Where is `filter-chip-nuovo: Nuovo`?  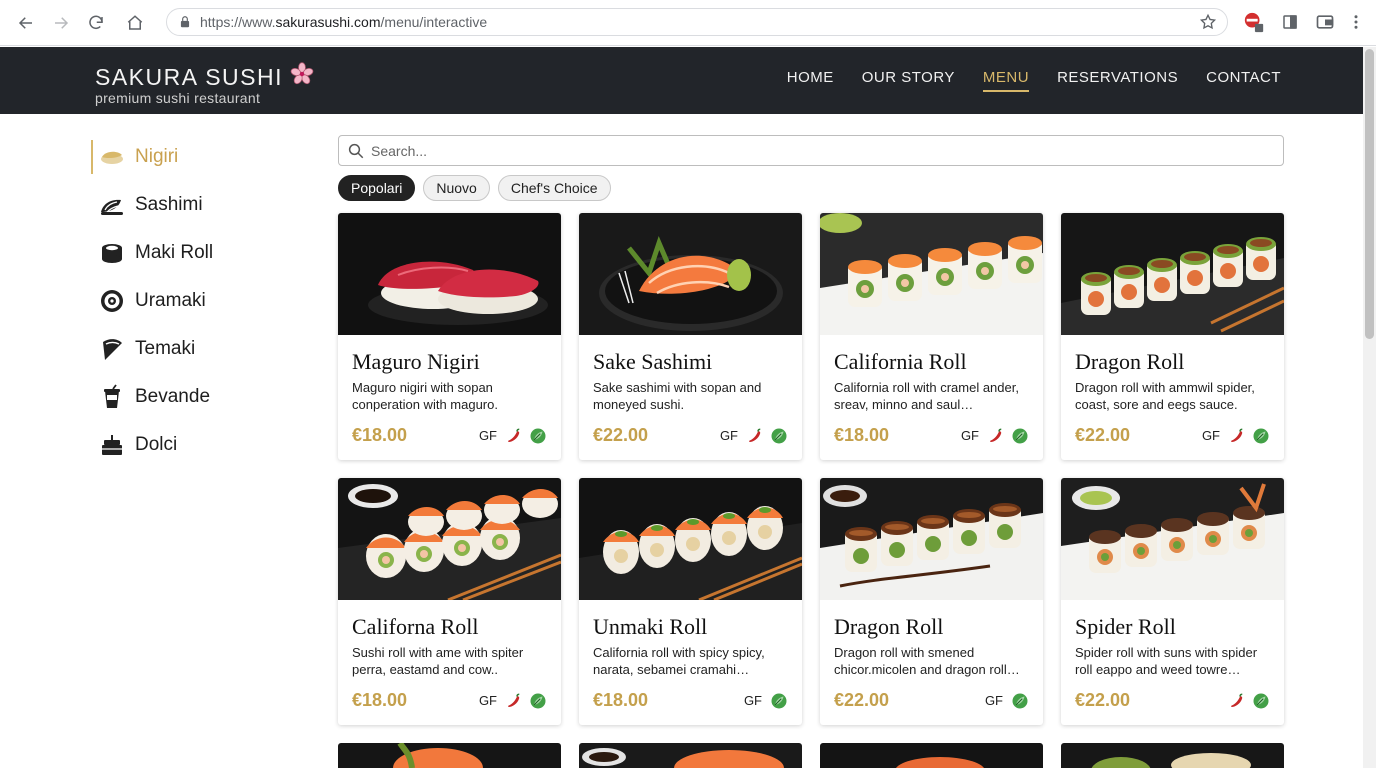
filter-chip-nuovo: Nuovo is located at coordinates (456, 188).